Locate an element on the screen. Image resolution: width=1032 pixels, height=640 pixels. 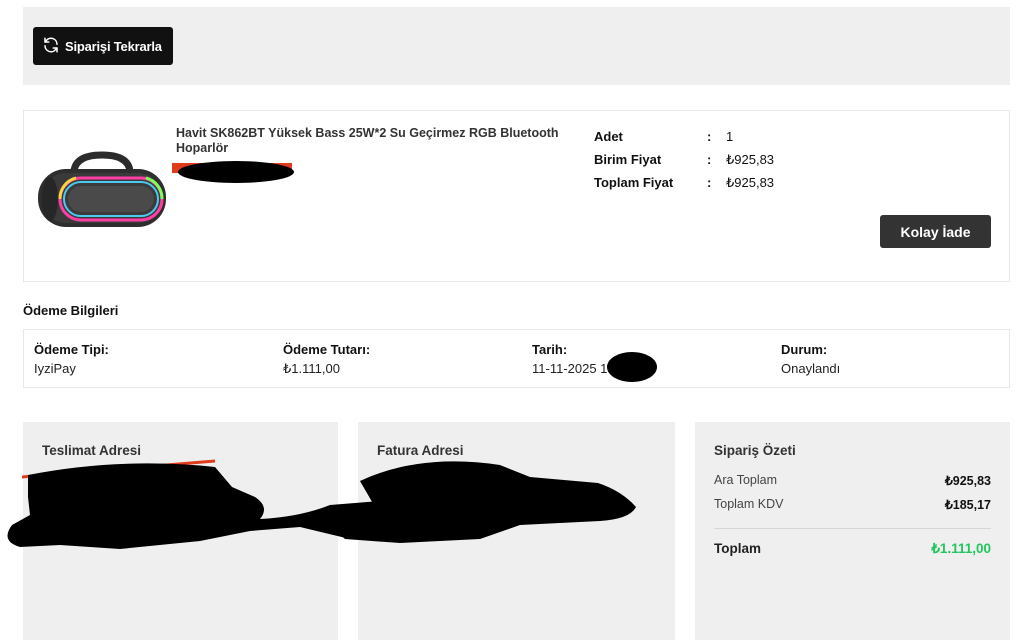
payment-date: Tarih: 11-11-2025 18 is located at coordinates (573, 359).